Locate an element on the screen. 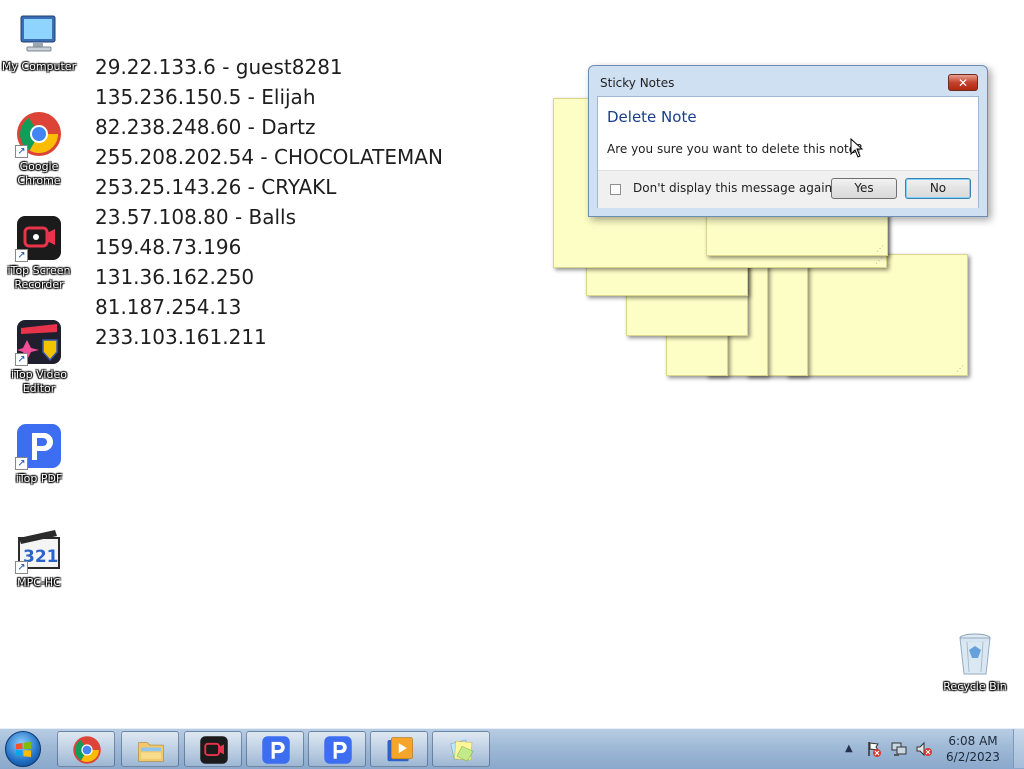 The image size is (1024, 769). chrome-icon: ↗ is located at coordinates (39, 134).